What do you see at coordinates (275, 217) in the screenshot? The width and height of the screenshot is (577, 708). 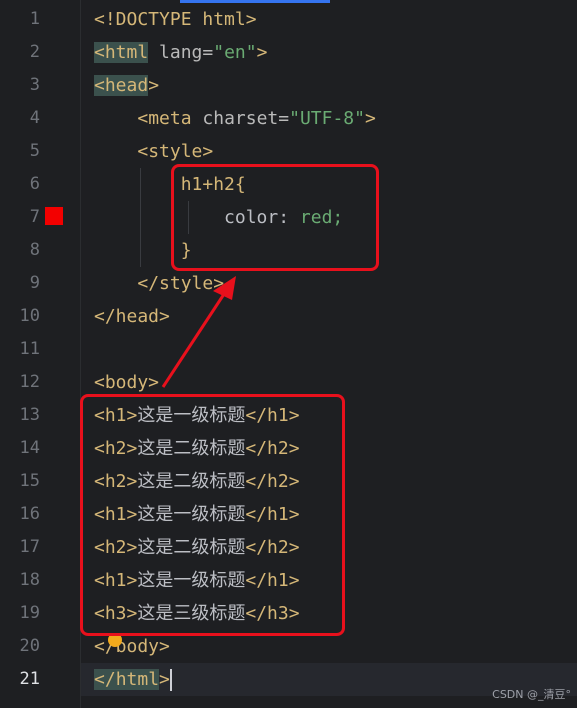 I see `annotation-box-css-rule` at bounding box center [275, 217].